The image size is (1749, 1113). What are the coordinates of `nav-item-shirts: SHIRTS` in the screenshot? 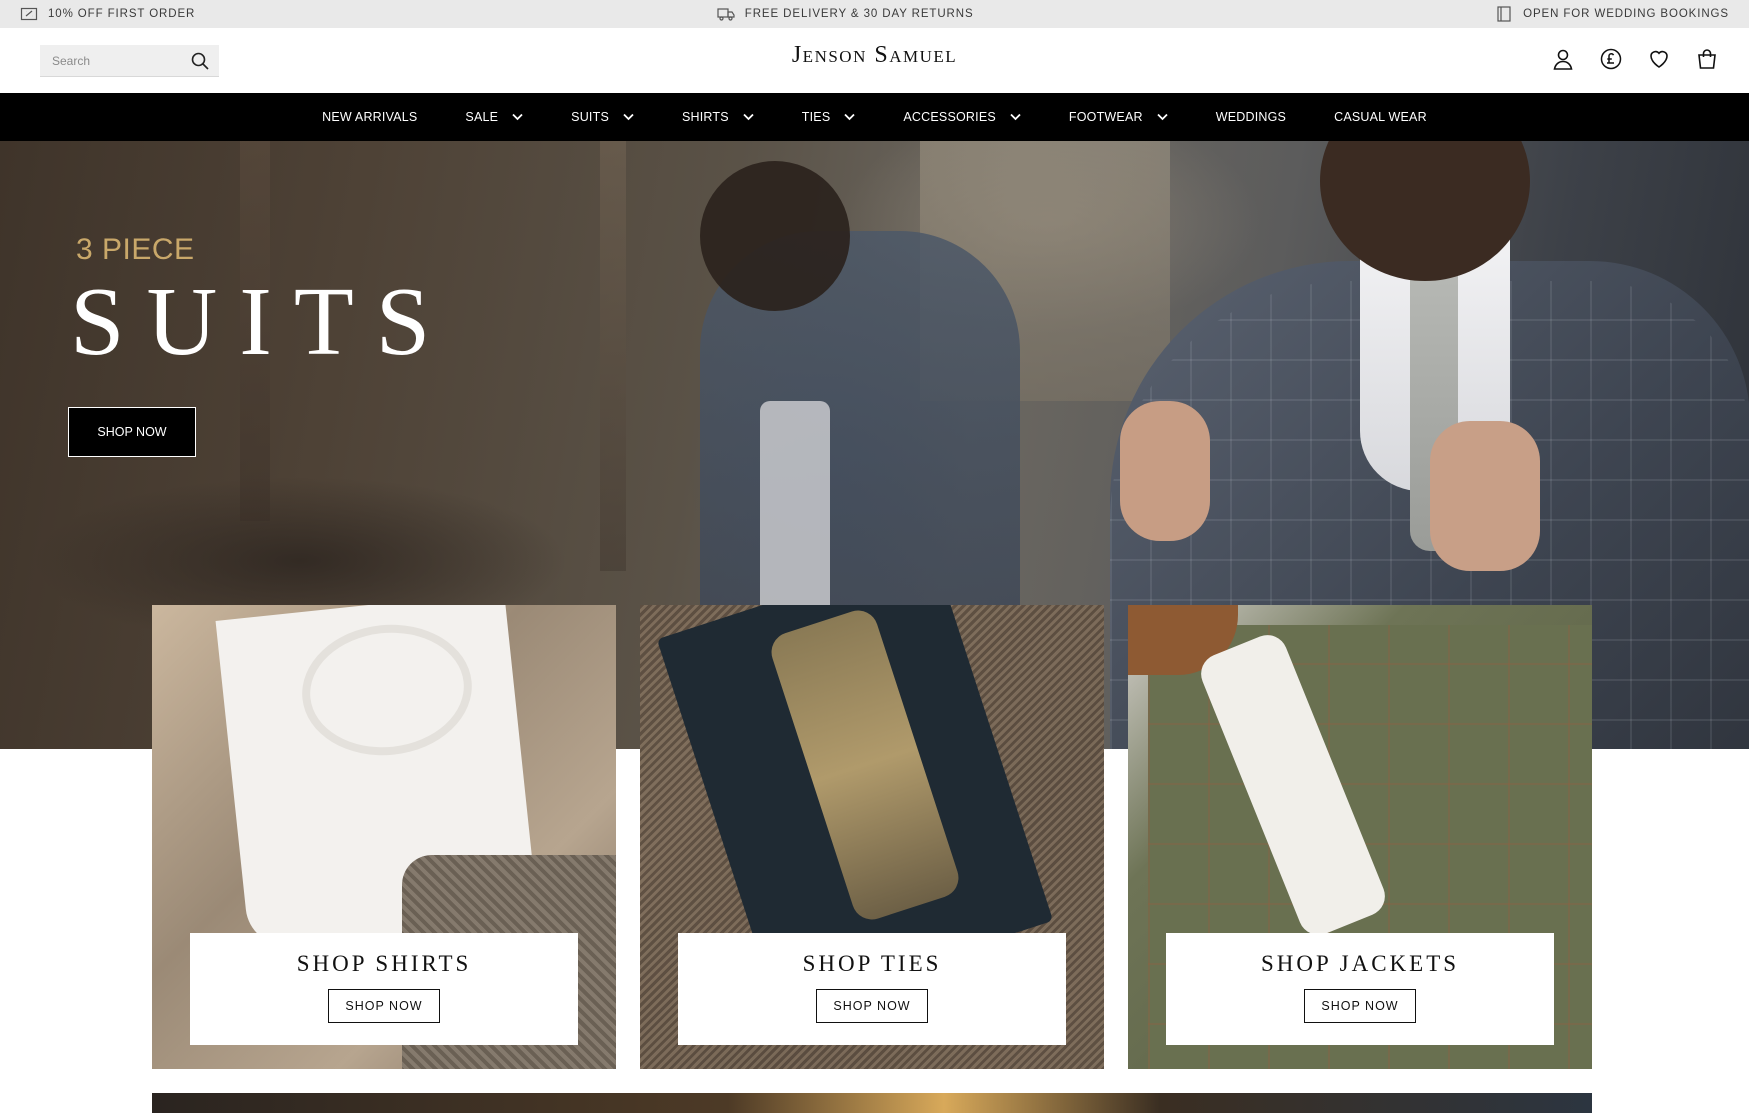 It's located at (718, 117).